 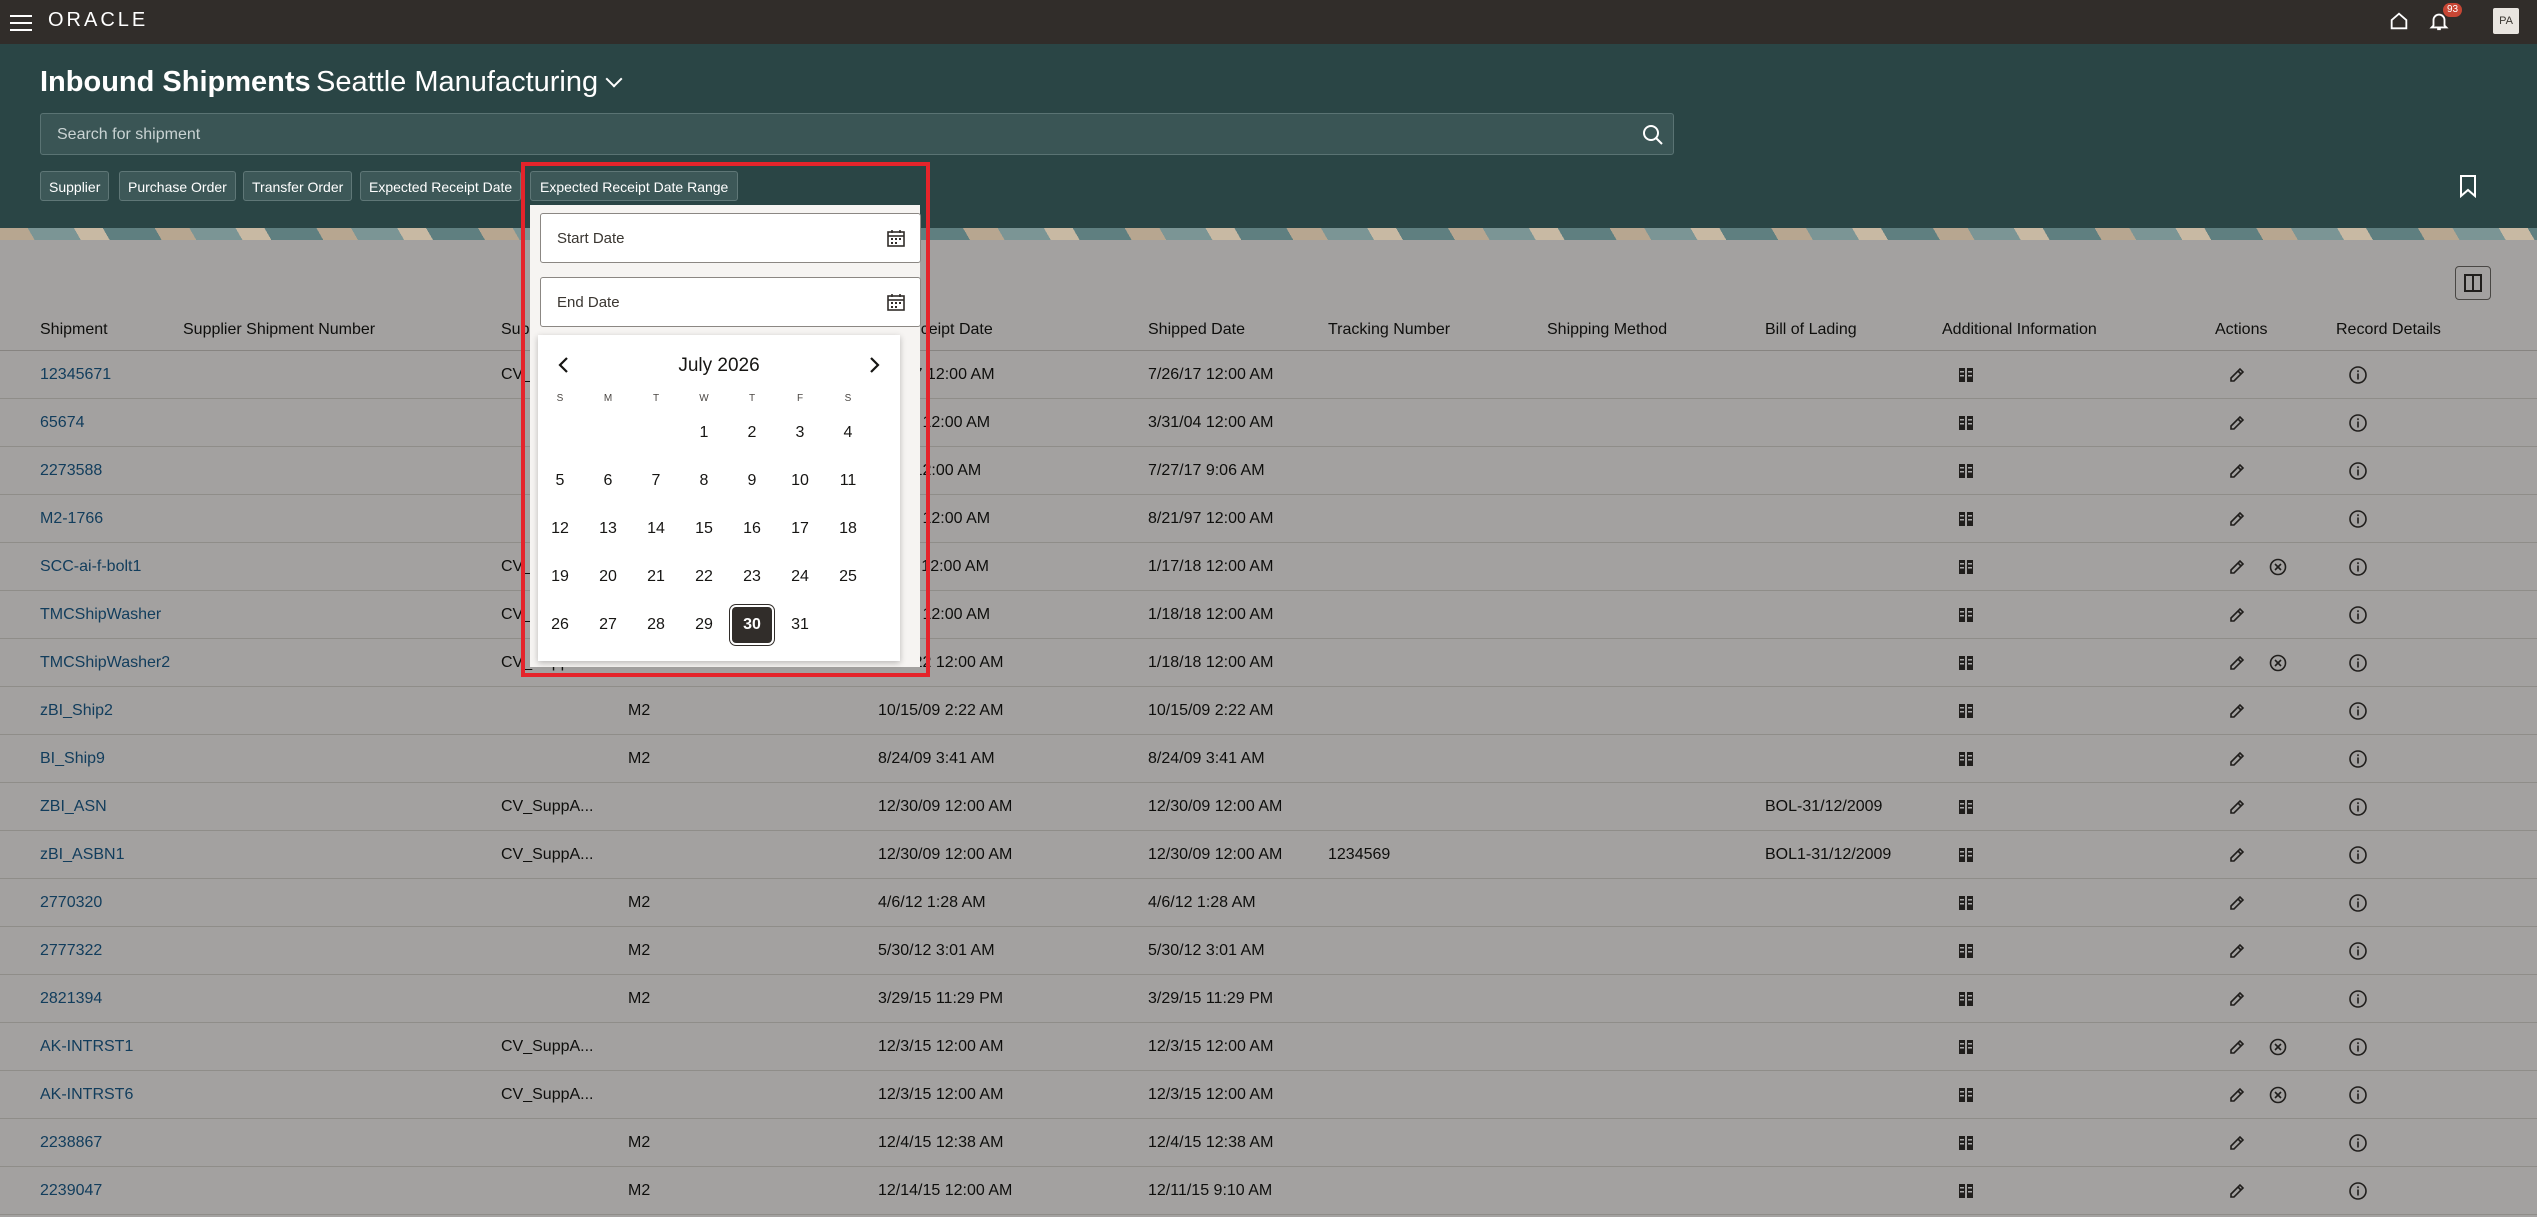 What do you see at coordinates (608, 398) in the screenshot?
I see `weekday-label: M` at bounding box center [608, 398].